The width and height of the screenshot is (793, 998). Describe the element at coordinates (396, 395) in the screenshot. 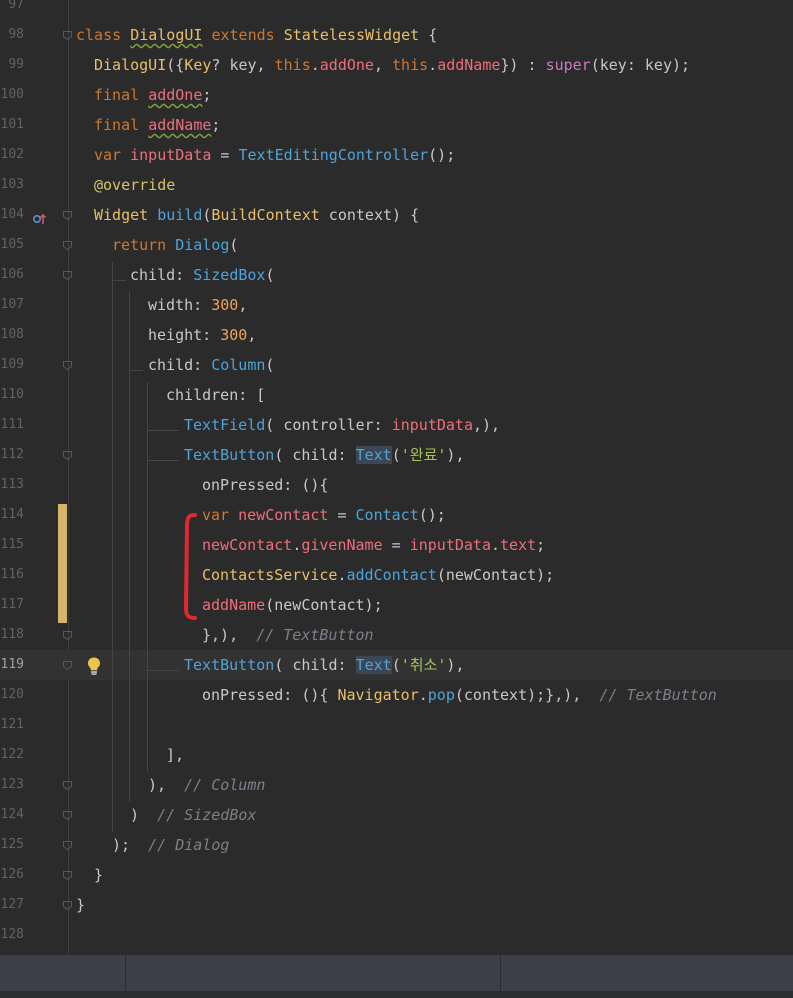

I see `code-line: 110 children: [` at that location.